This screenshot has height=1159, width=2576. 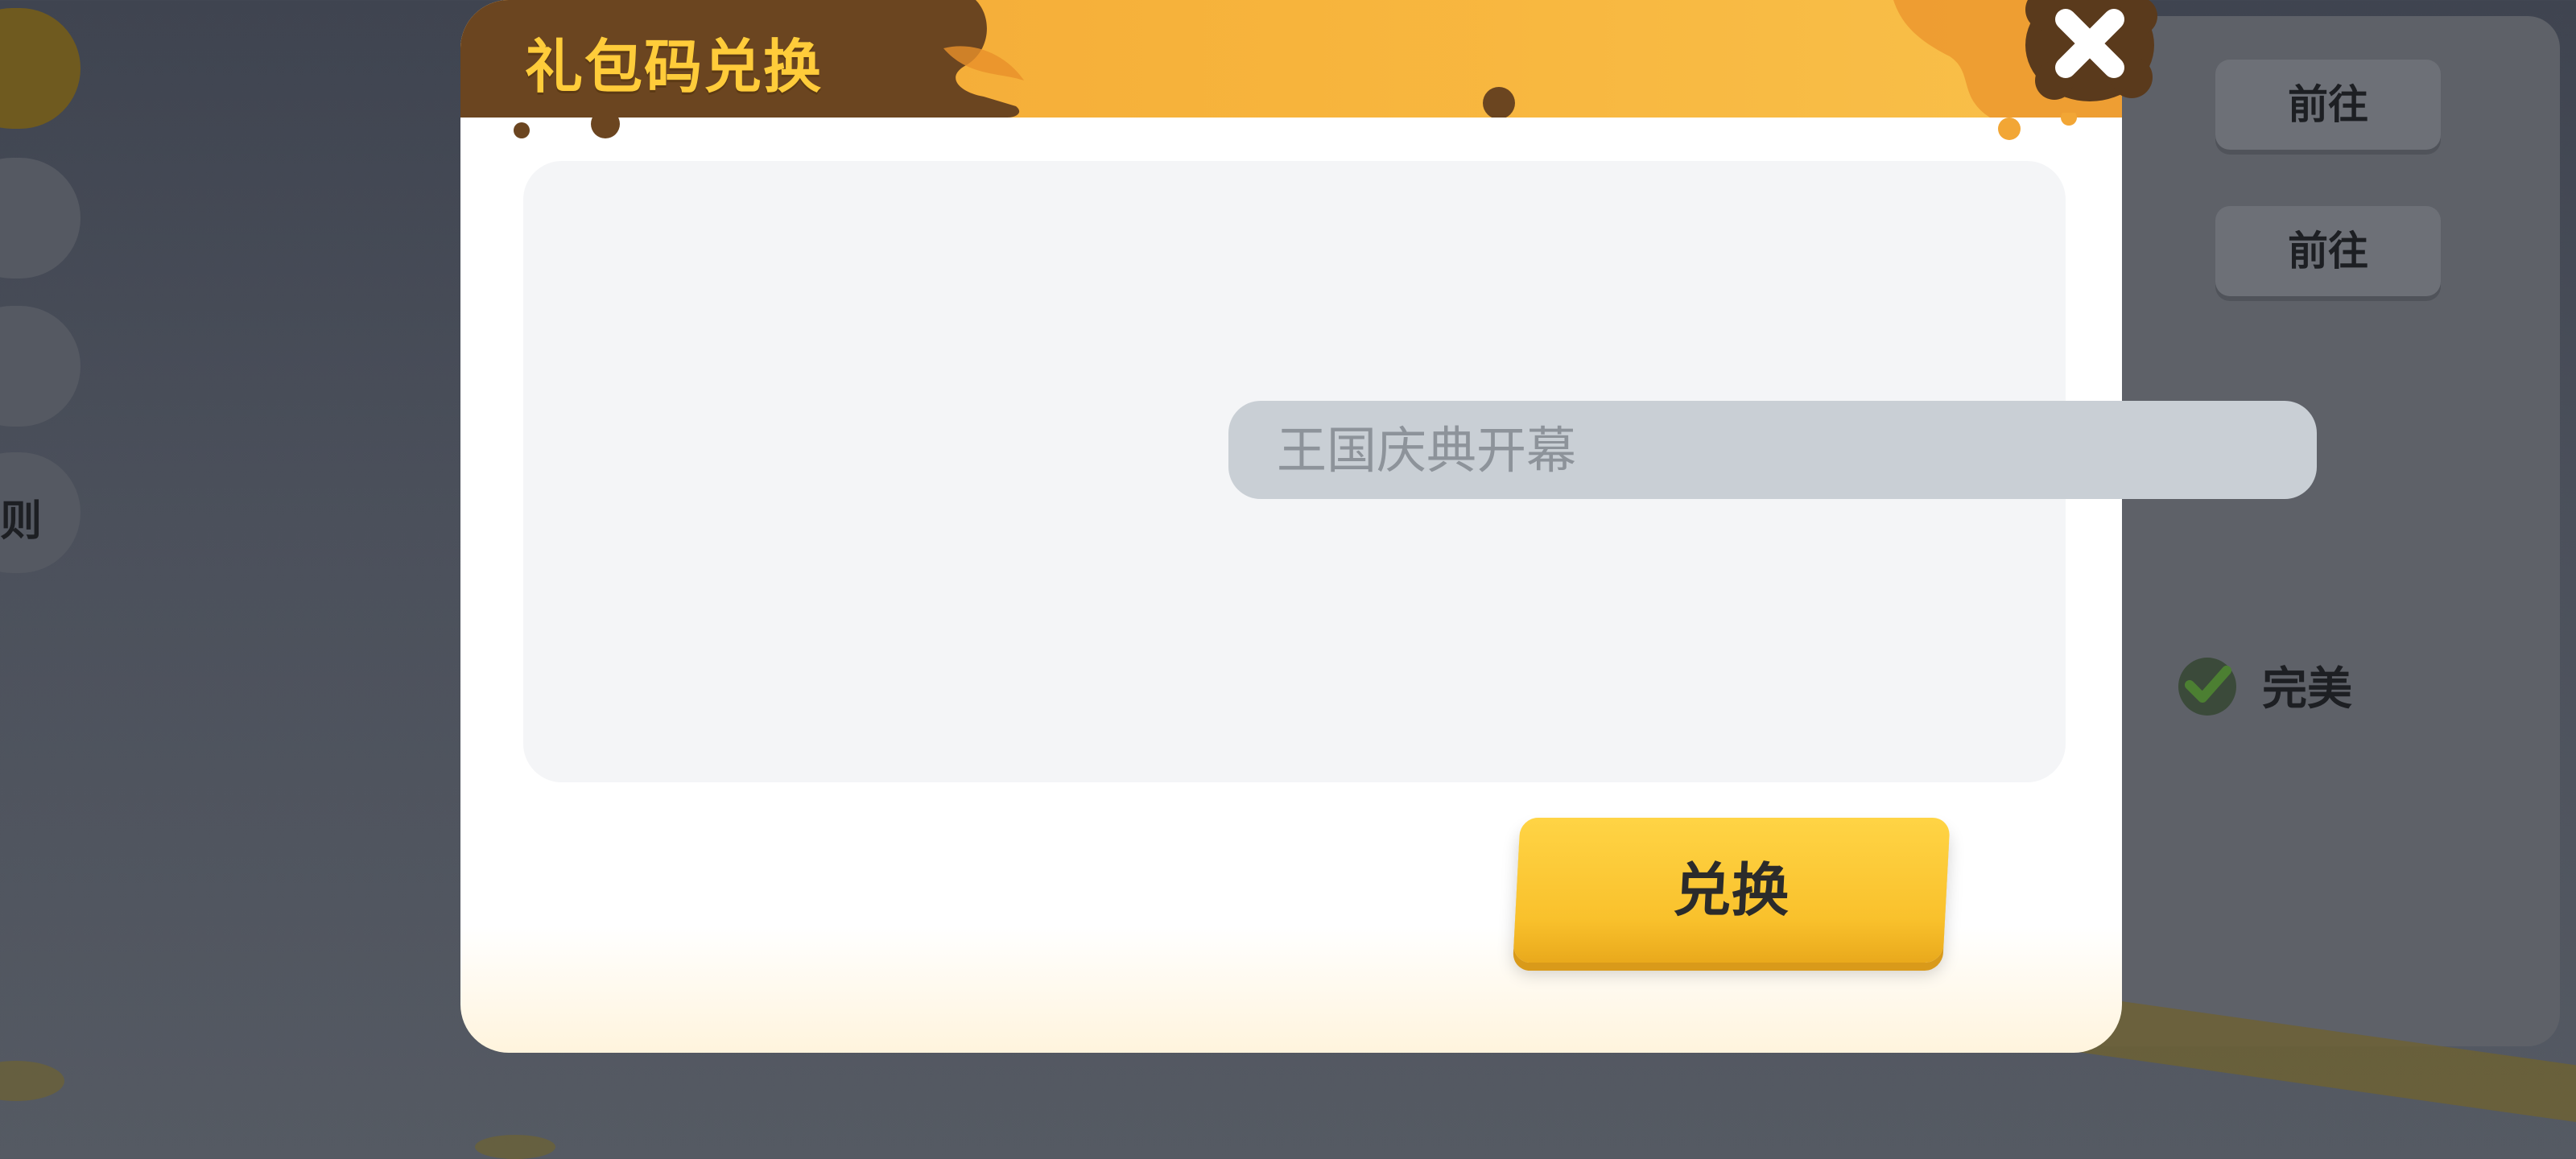 What do you see at coordinates (674, 67) in the screenshot?
I see `modal-title: 礼包码兑换` at bounding box center [674, 67].